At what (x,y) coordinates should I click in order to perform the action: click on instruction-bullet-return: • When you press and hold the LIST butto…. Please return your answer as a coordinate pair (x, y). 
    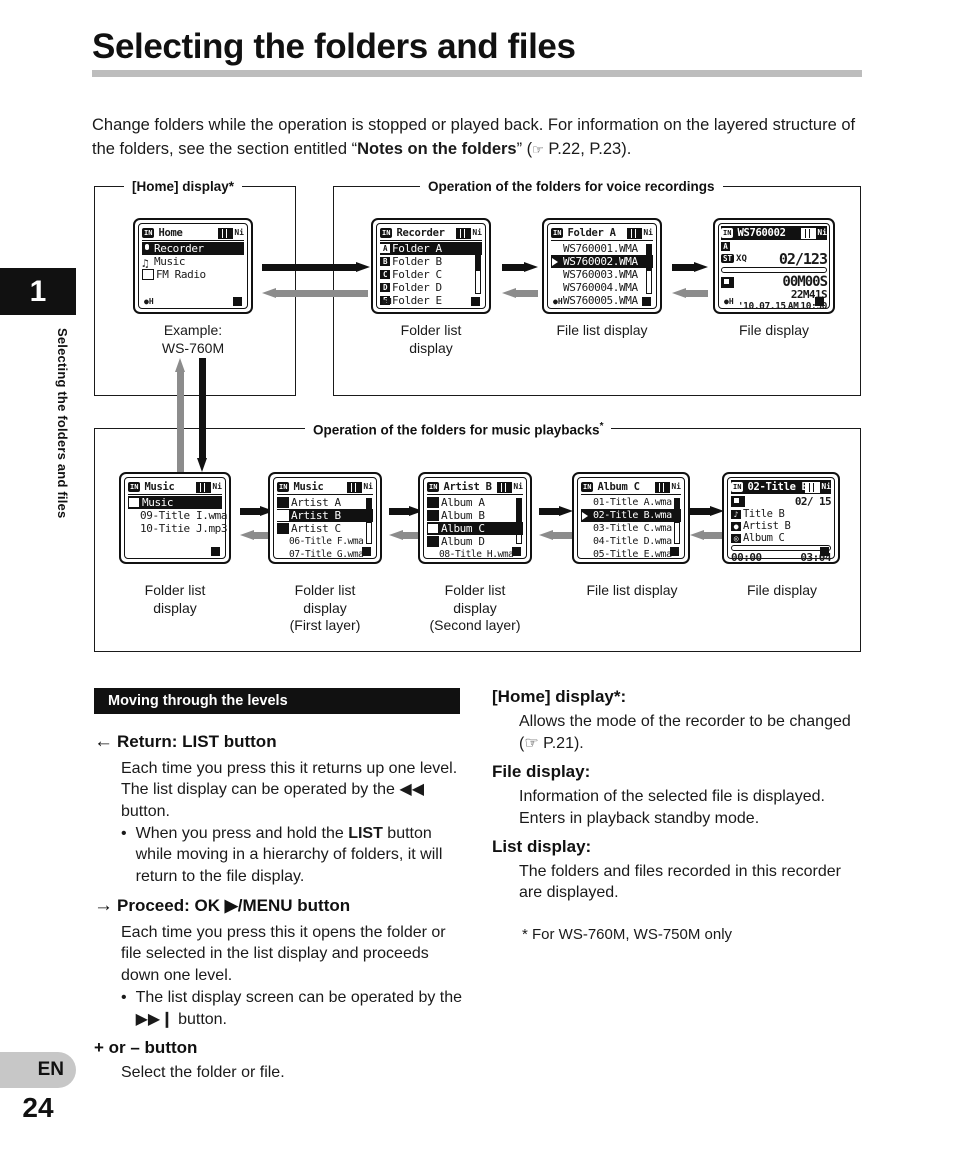
    Looking at the image, I should click on (280, 855).